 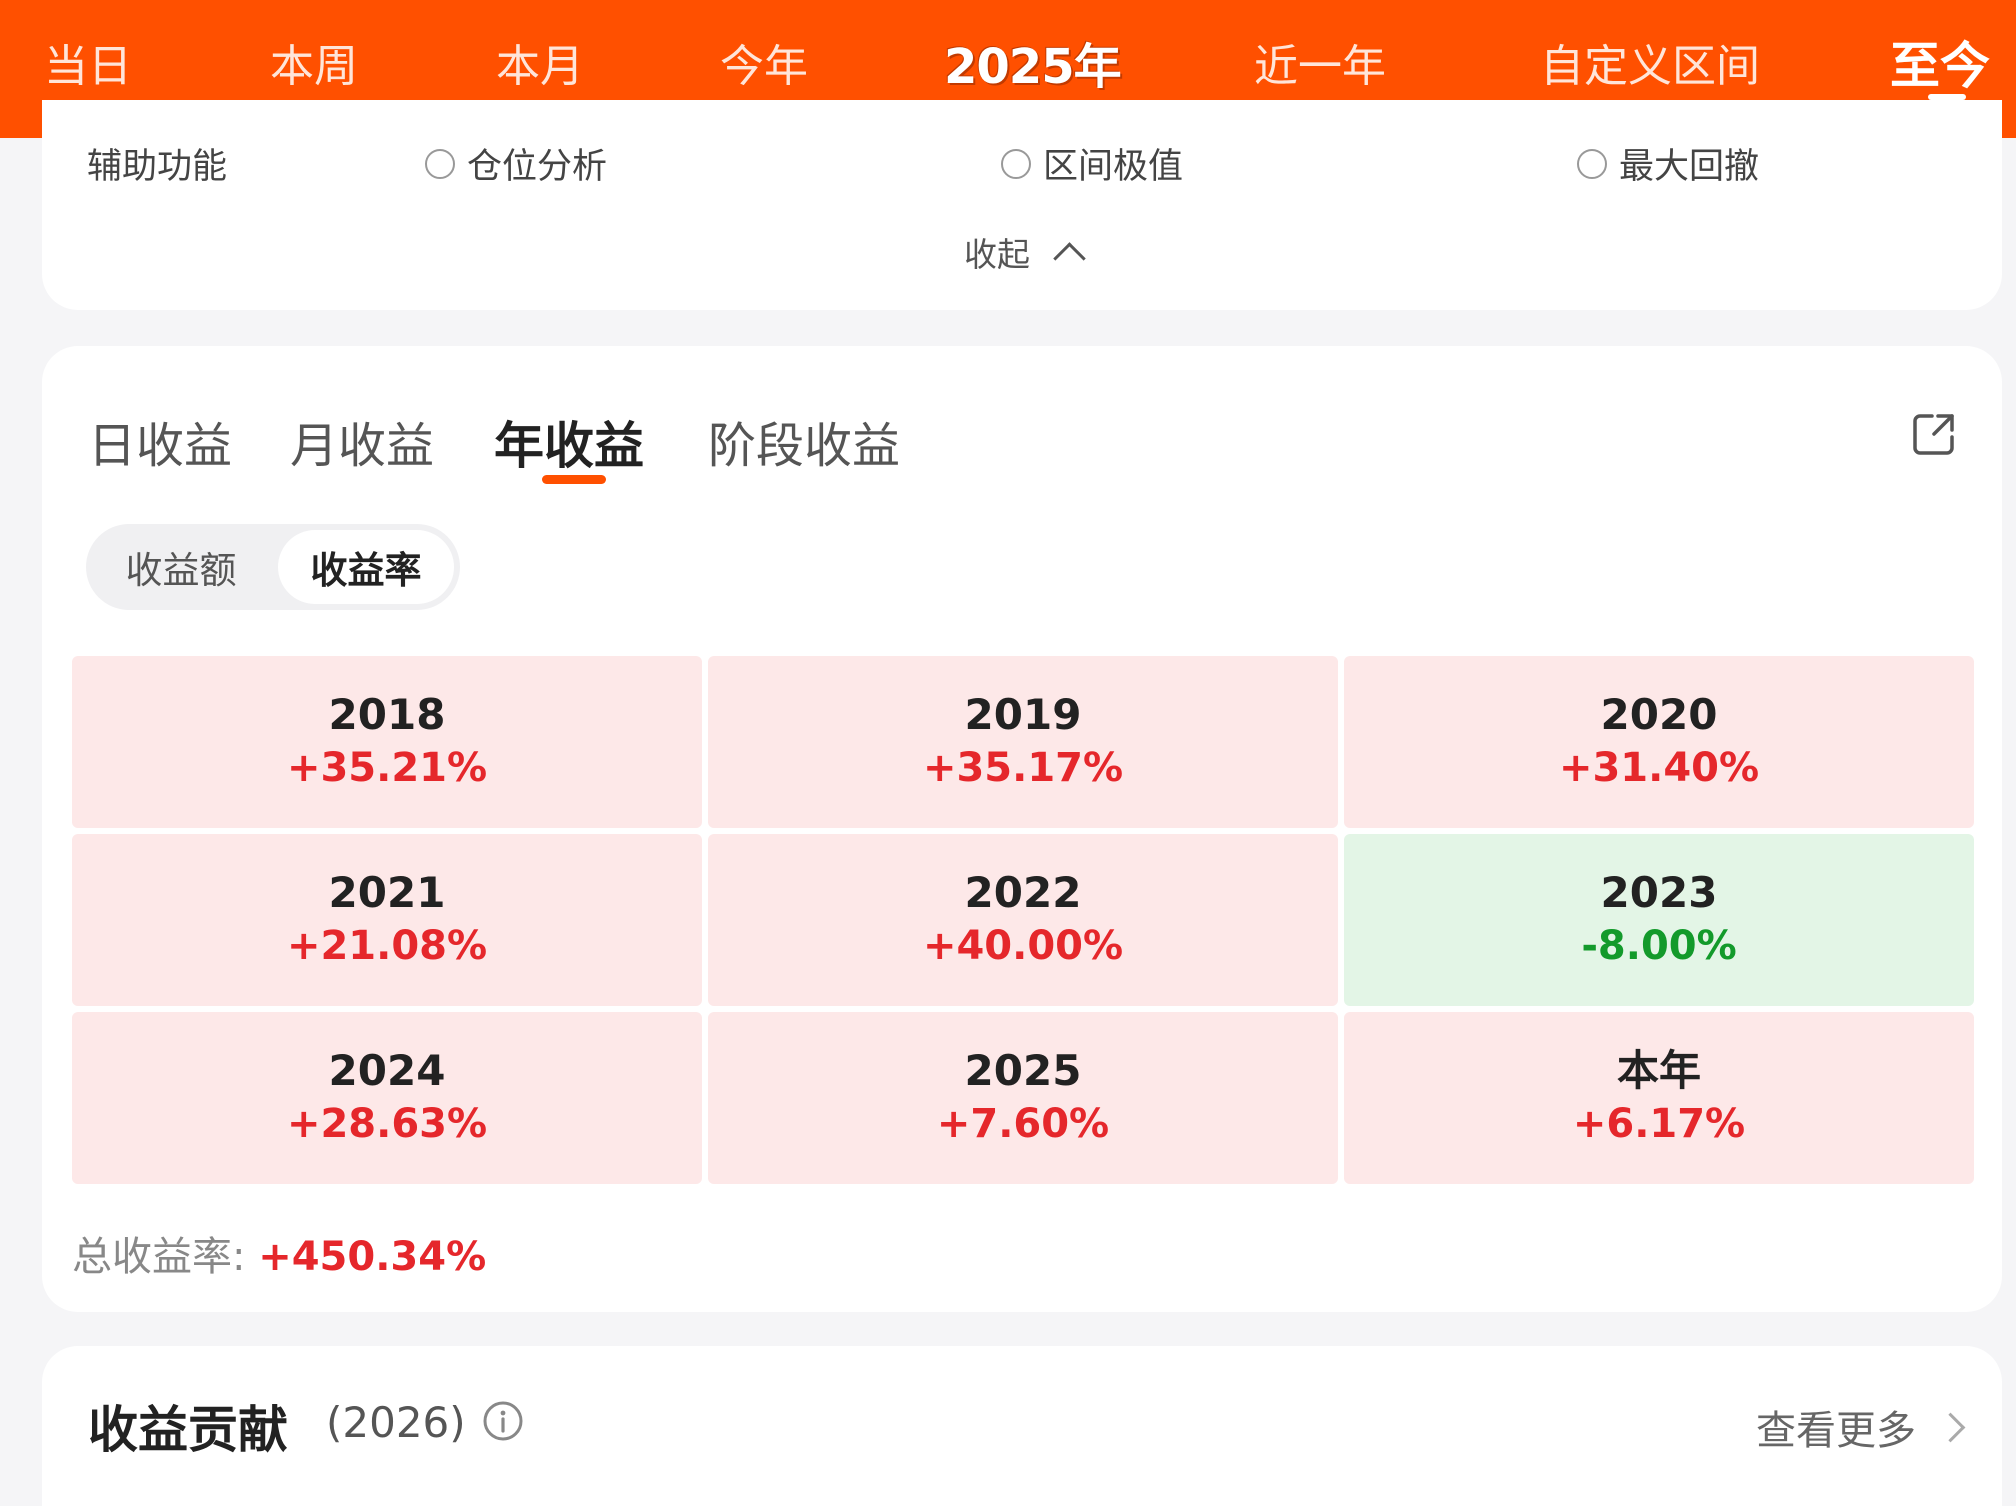 I want to click on year-cell-2021: 2021 +21.08%, so click(x=387, y=920).